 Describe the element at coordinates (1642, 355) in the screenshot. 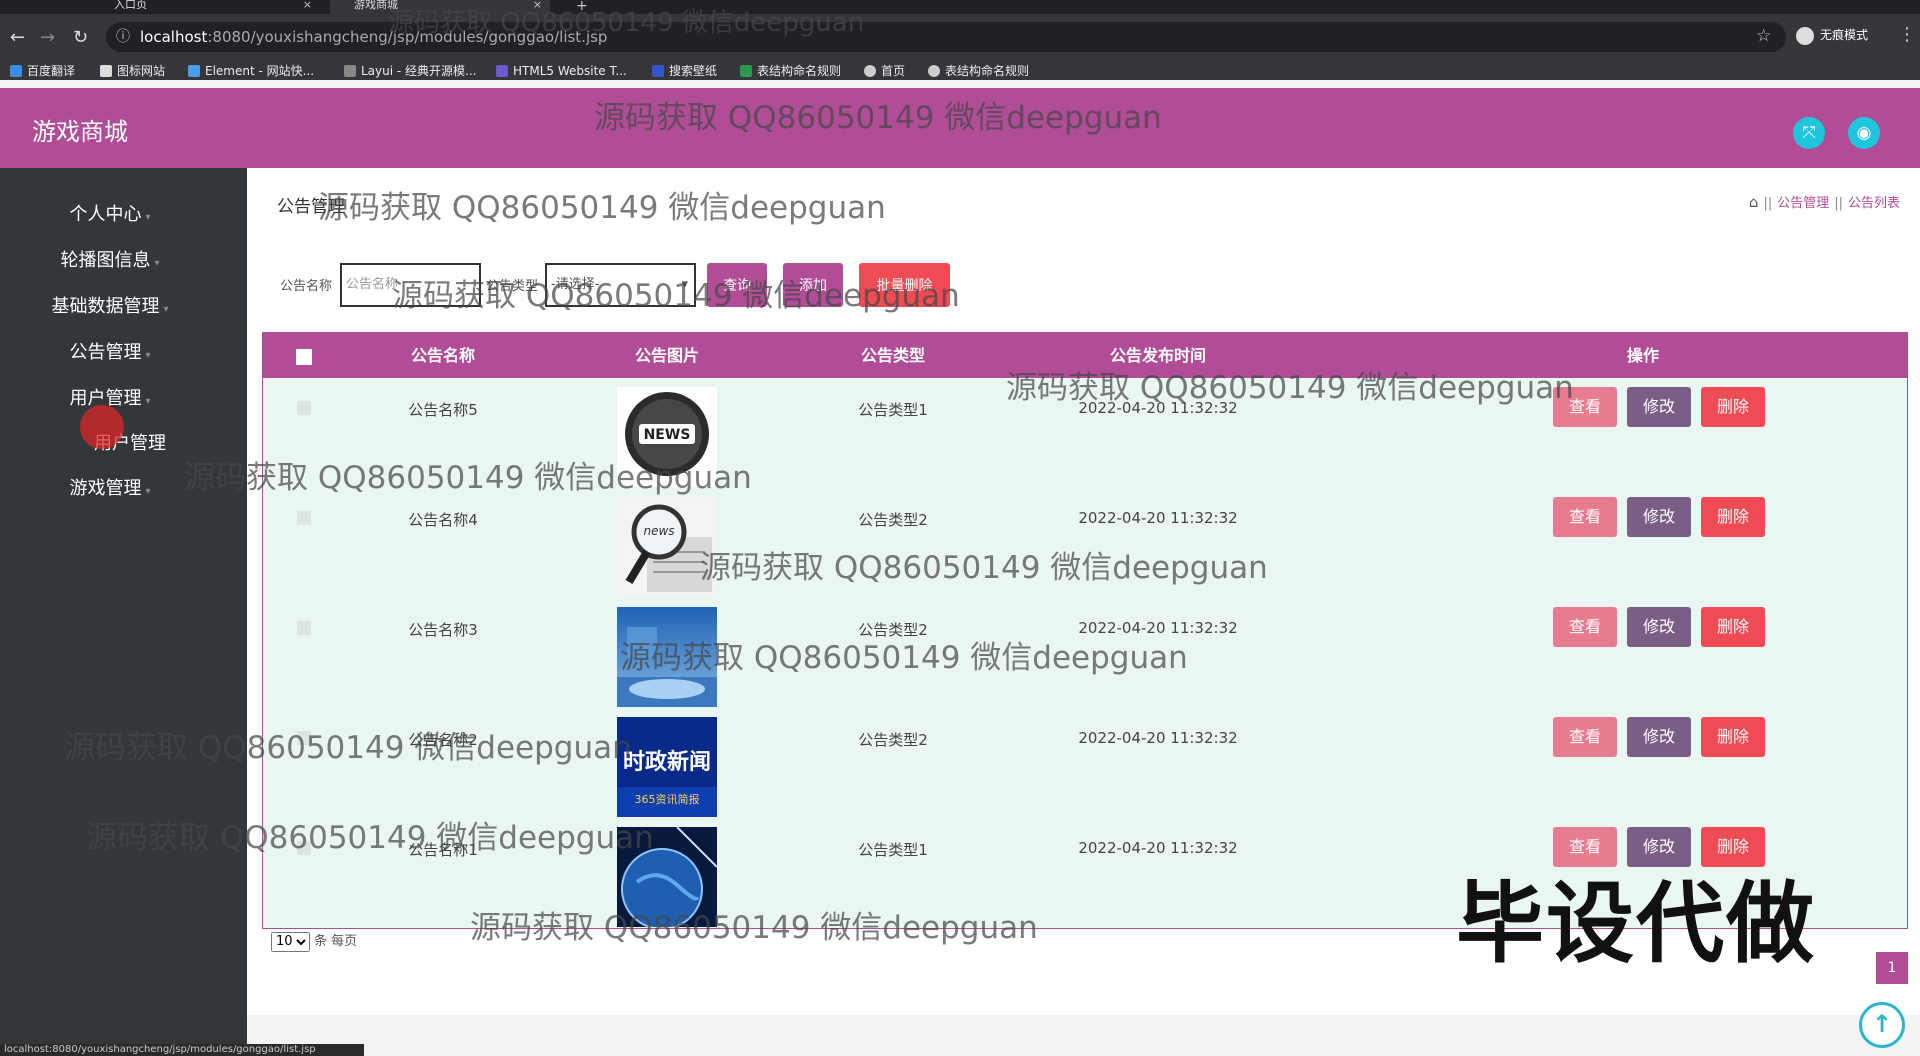

I see `col-header-actions: 操作` at that location.